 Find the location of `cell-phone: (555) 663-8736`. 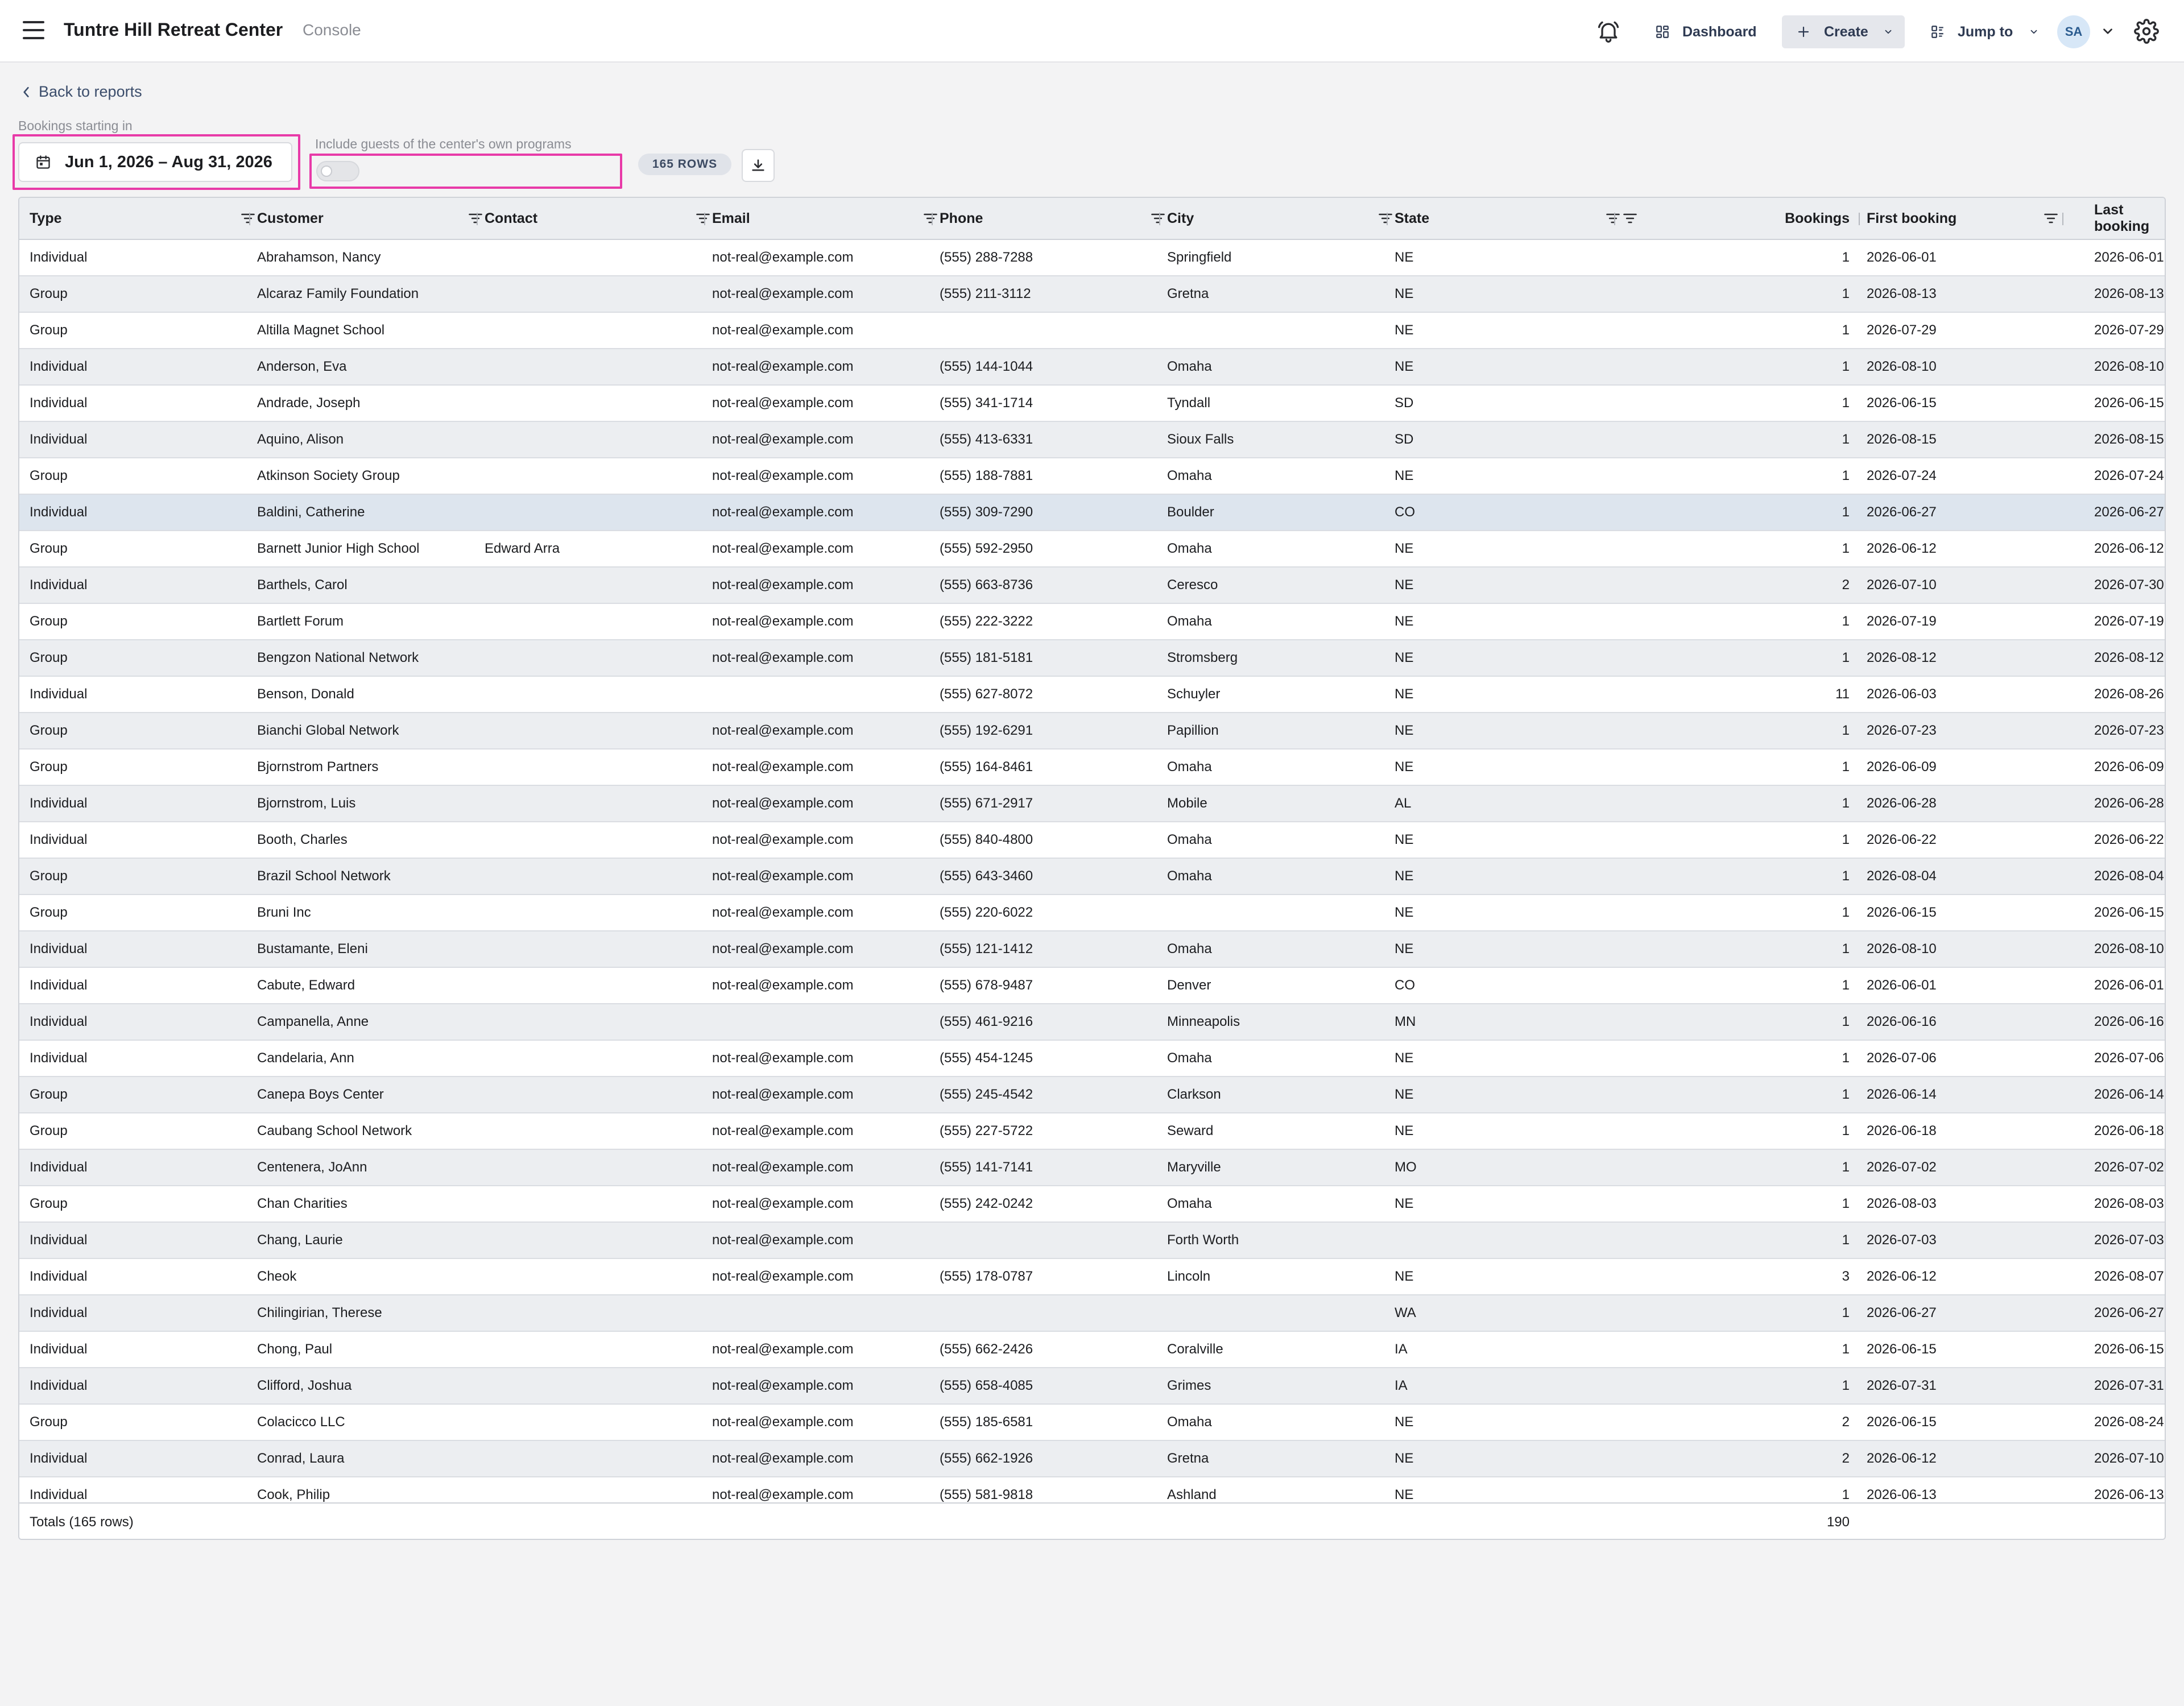

cell-phone: (555) 663-8736 is located at coordinates (986, 585).